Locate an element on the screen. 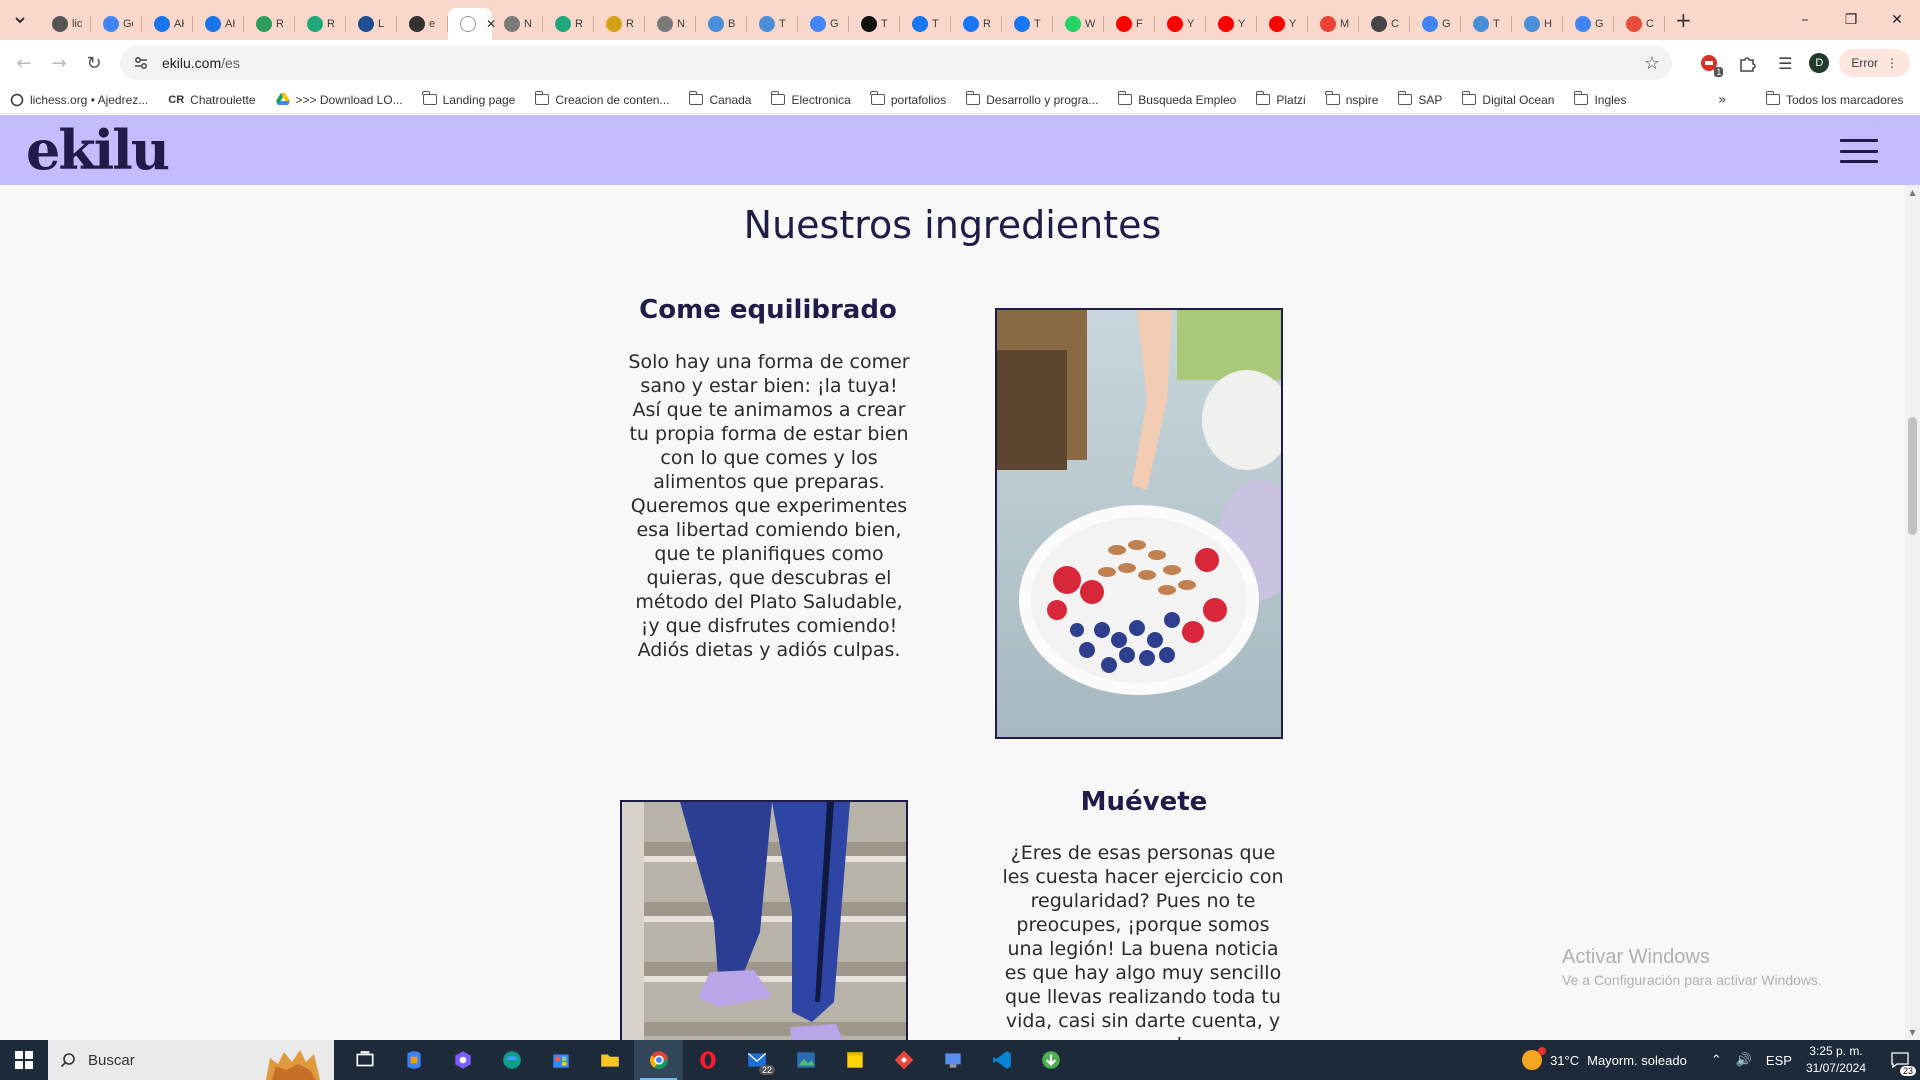  back-button: ← is located at coordinates (24, 63).